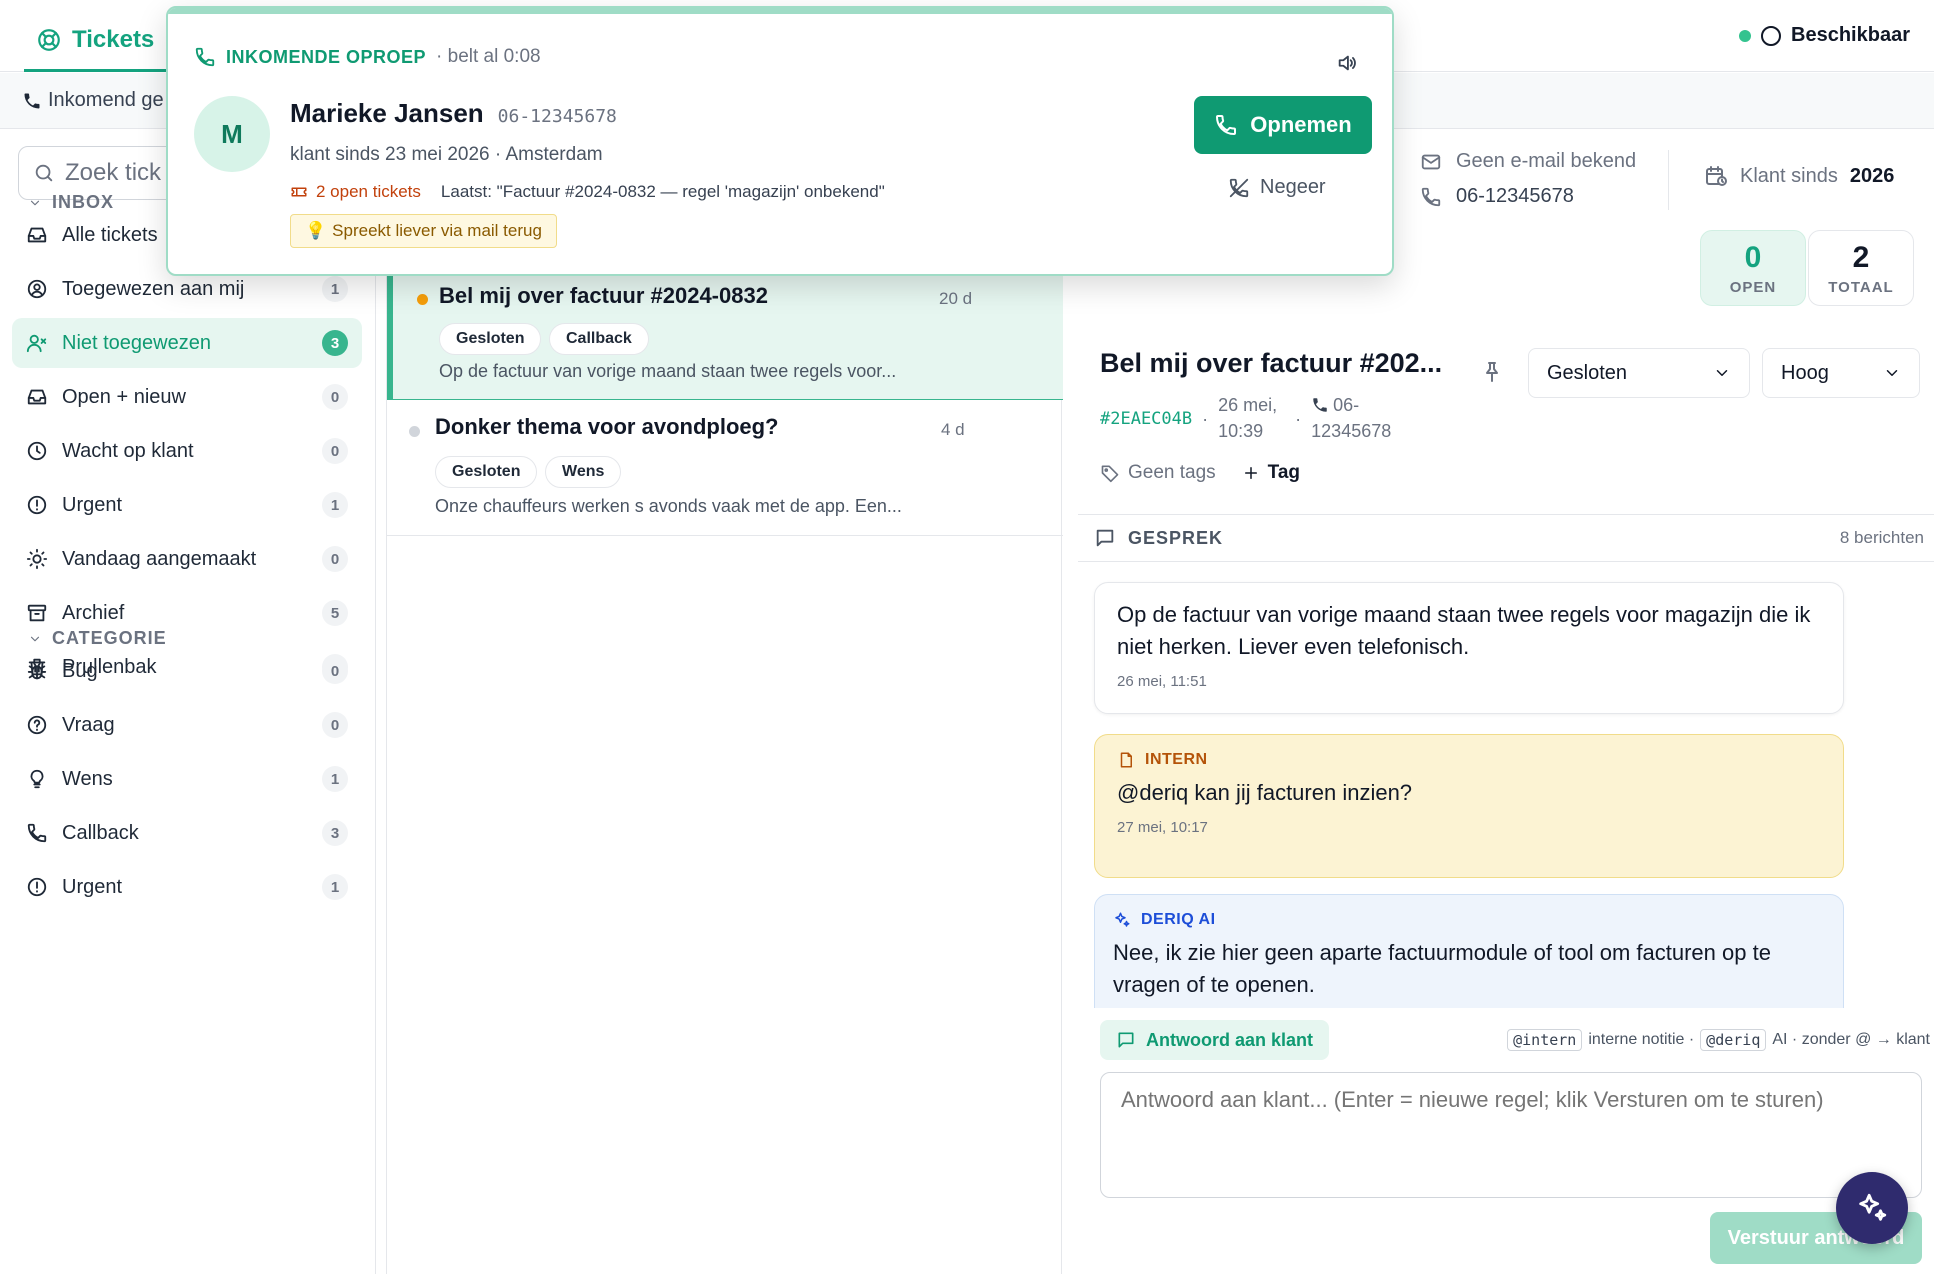  I want to click on plus-icon, so click(1250, 473).